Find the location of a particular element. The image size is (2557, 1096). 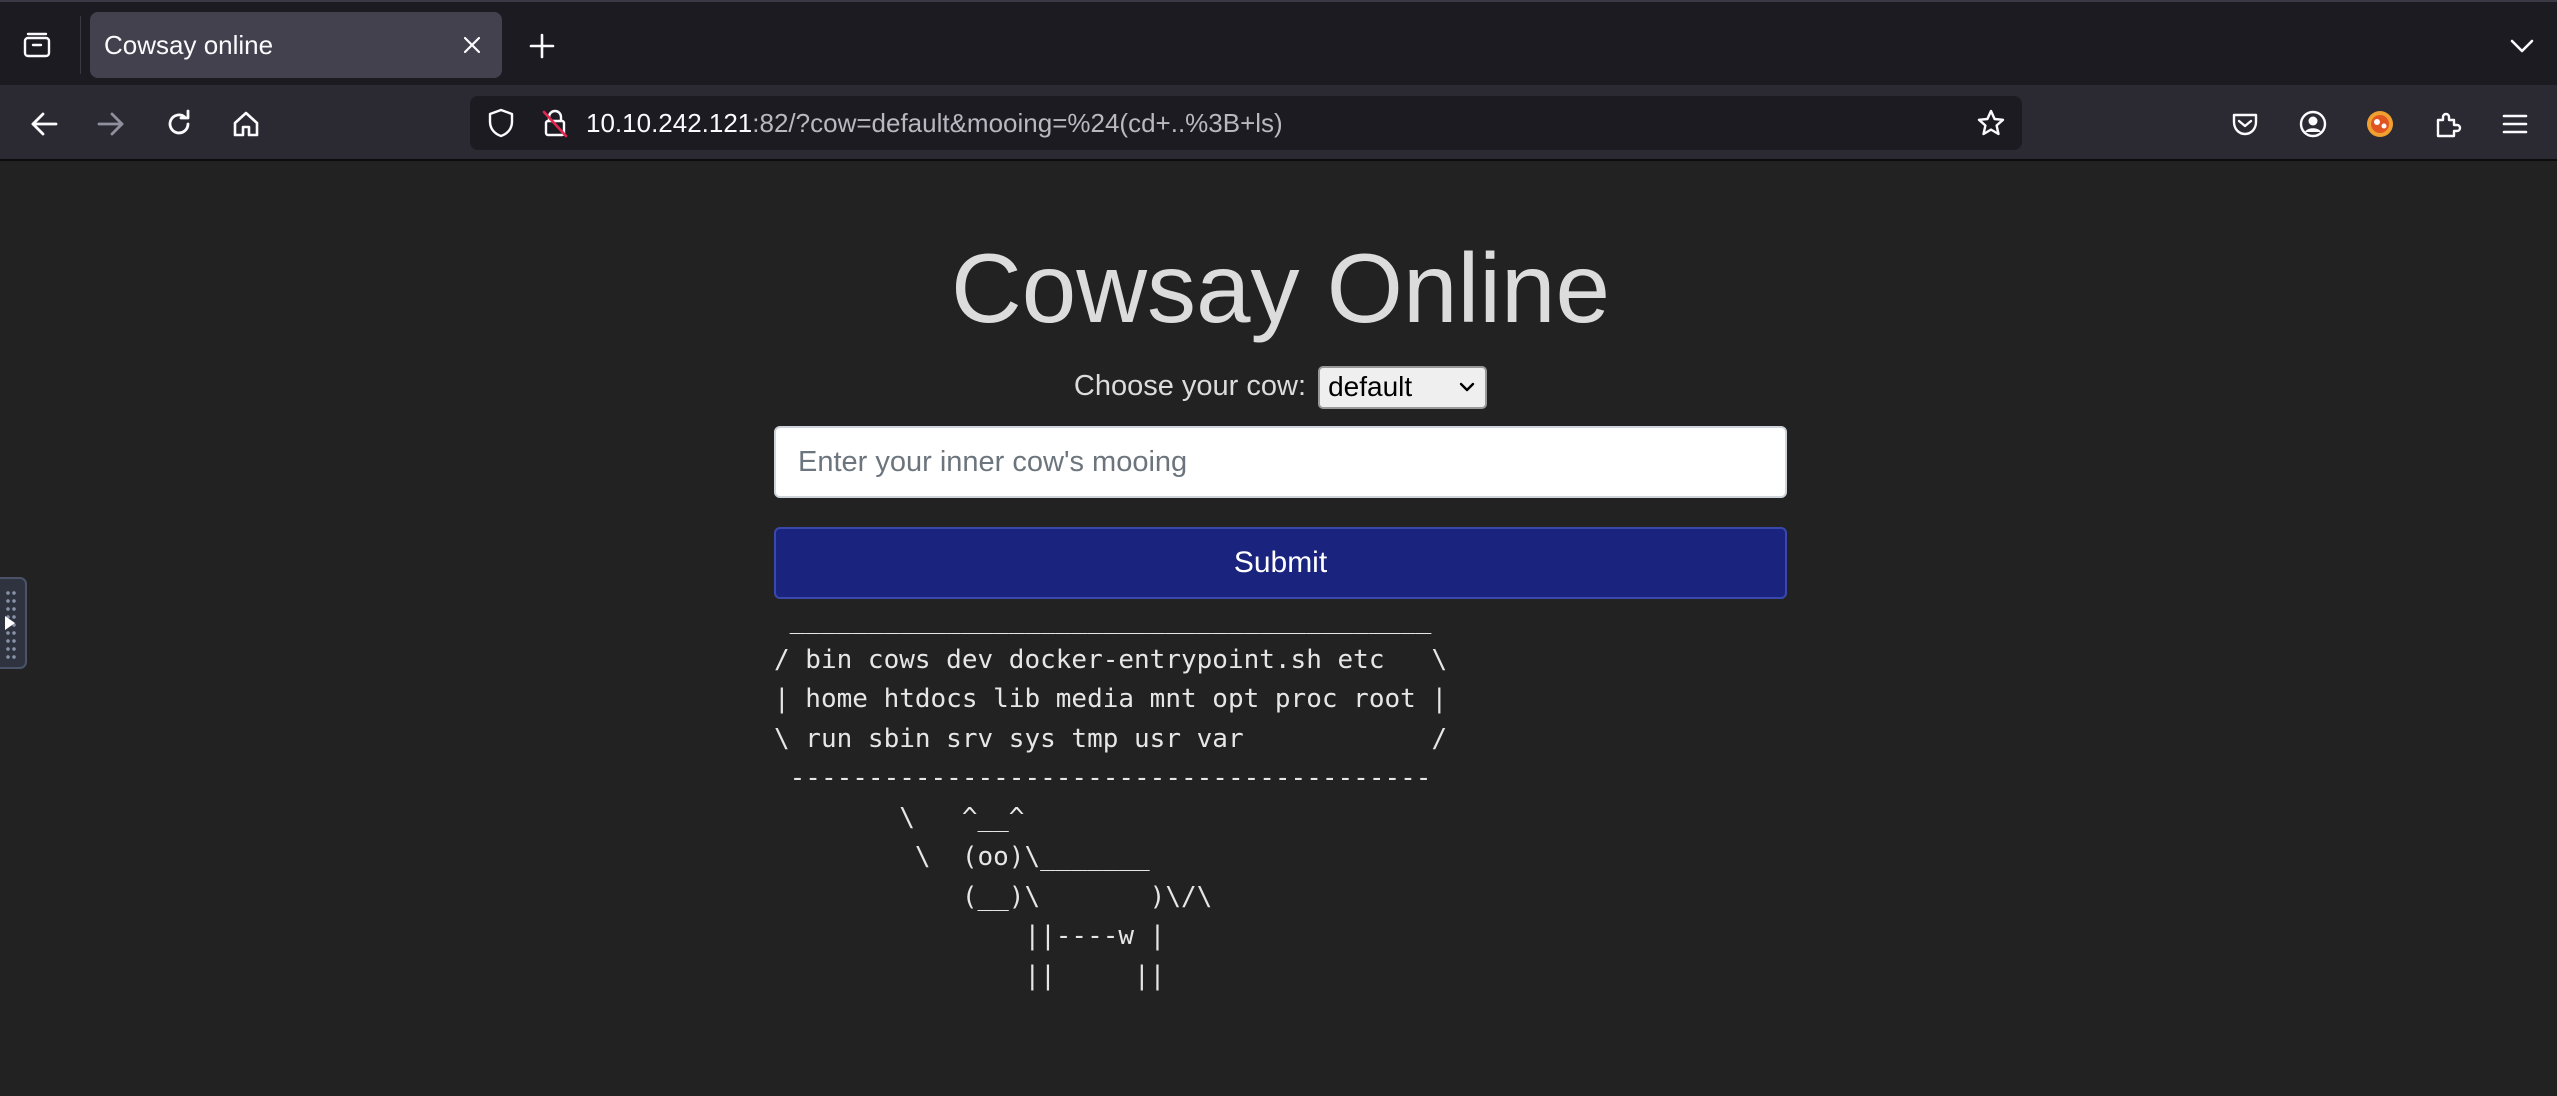

account-icon is located at coordinates (2313, 124).